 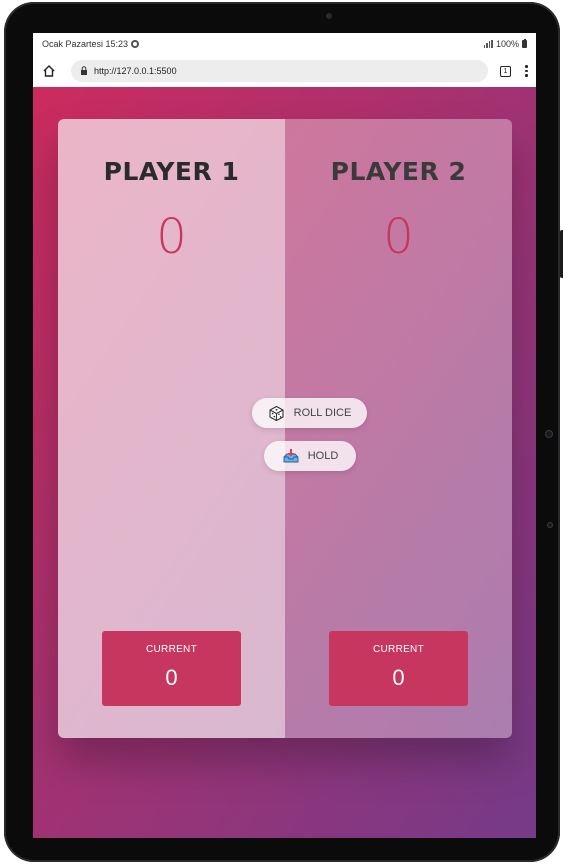 I want to click on battery-icon, so click(x=524, y=43).